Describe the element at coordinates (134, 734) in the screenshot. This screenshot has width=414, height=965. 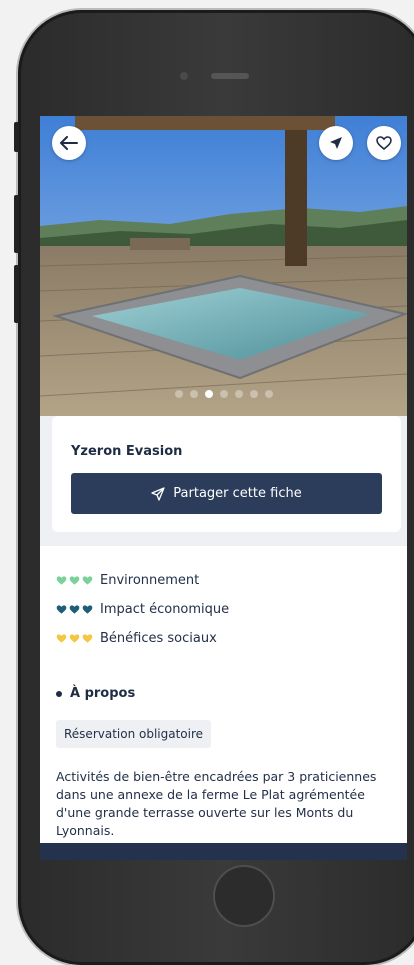
I see `reservation-tag: Réservation obligatoire` at that location.